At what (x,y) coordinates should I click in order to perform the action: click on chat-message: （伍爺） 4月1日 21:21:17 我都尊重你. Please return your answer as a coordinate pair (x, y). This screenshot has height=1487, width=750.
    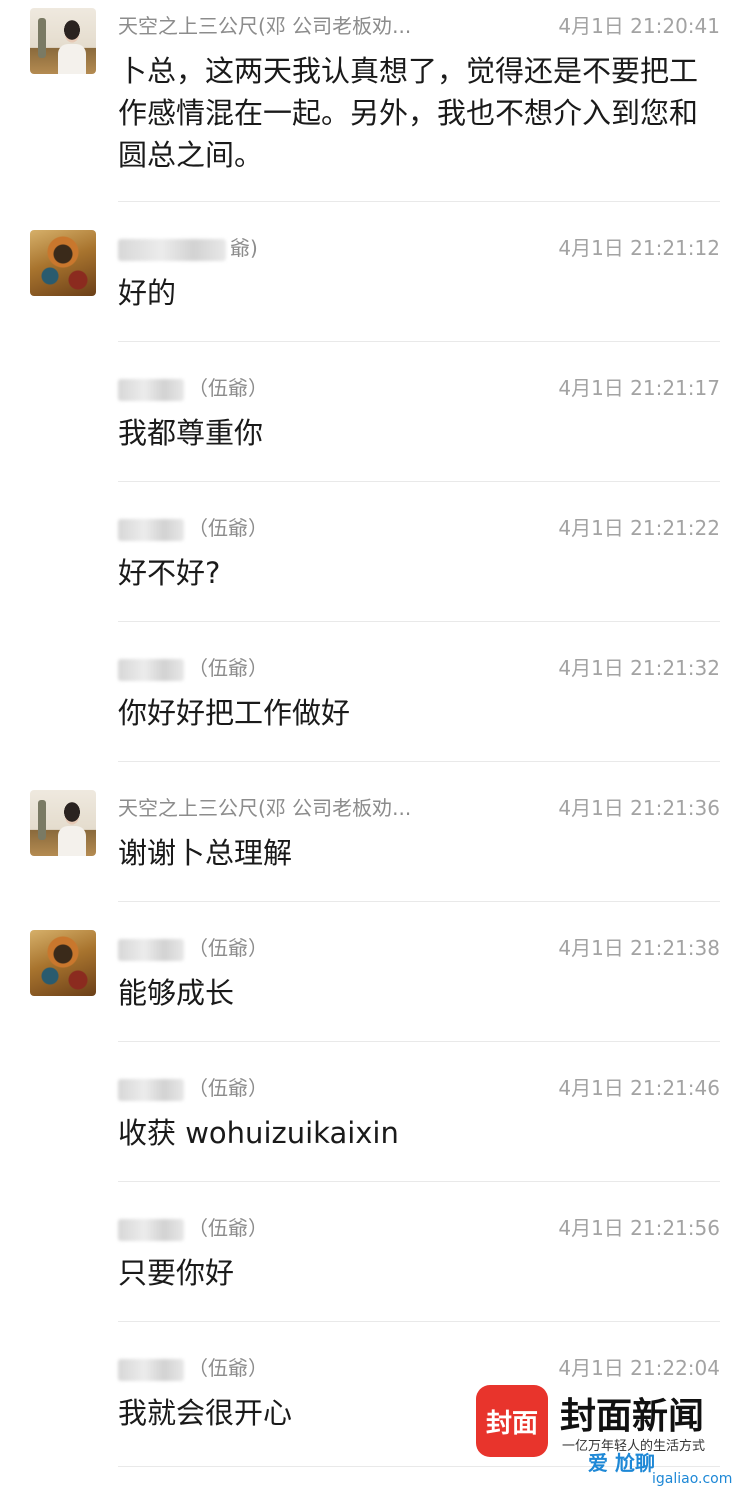
    Looking at the image, I should click on (375, 412).